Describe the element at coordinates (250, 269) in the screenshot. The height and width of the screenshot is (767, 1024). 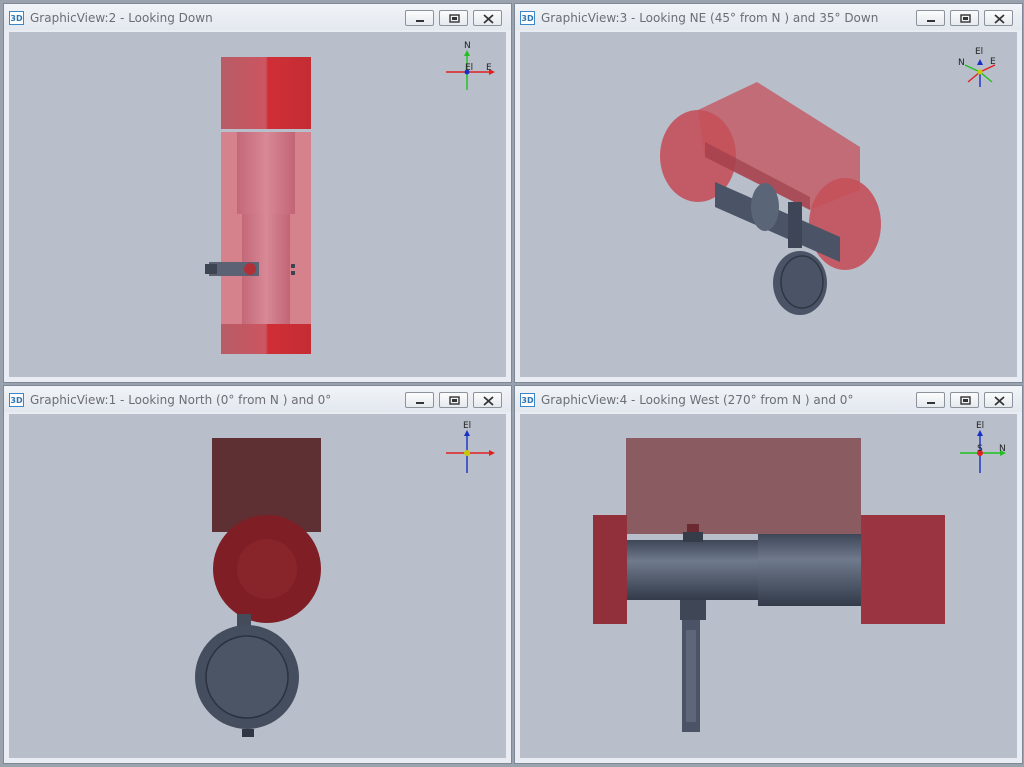
I see `valve-port` at that location.